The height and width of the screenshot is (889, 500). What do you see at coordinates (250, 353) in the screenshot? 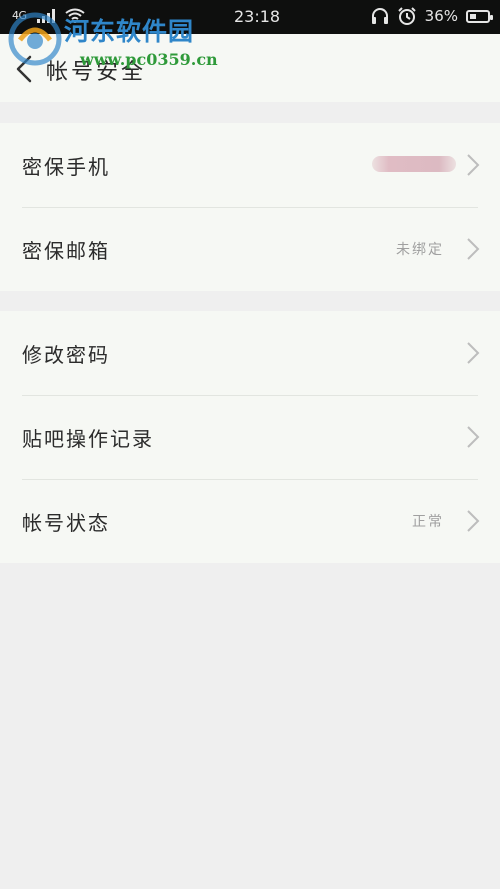
I see `row-change-password: 修改密码` at bounding box center [250, 353].